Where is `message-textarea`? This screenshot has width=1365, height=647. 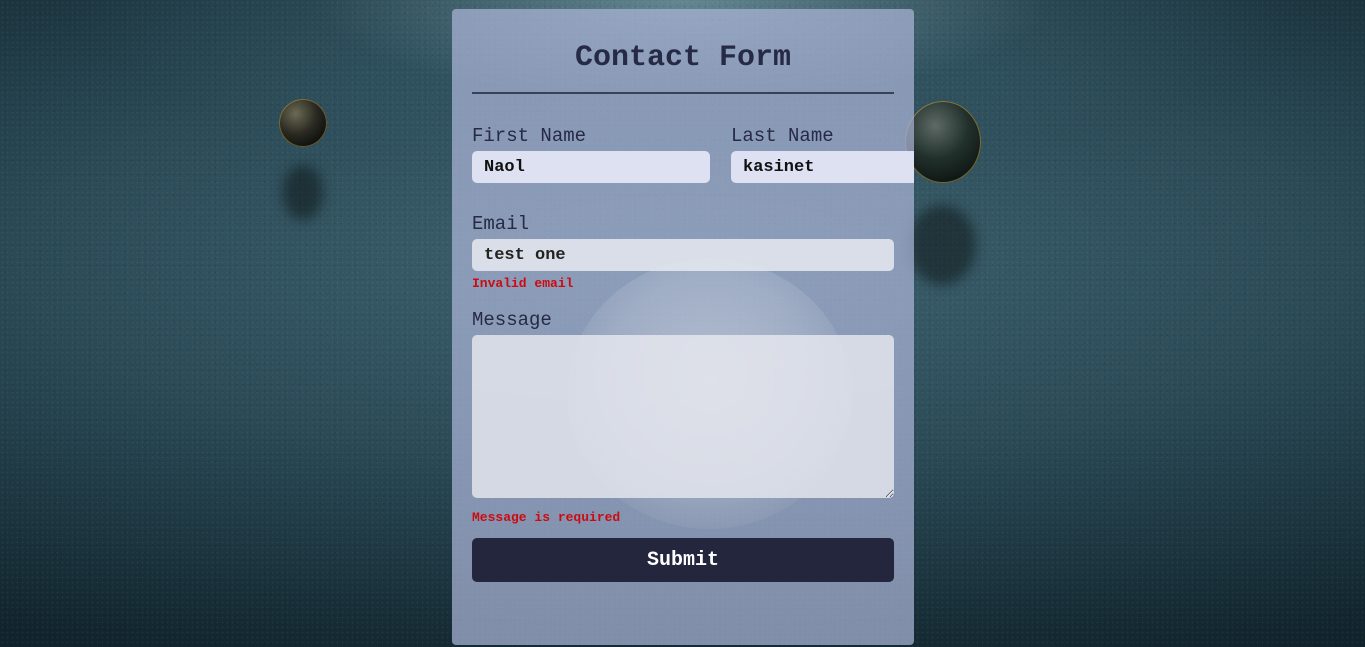
message-textarea is located at coordinates (683, 416).